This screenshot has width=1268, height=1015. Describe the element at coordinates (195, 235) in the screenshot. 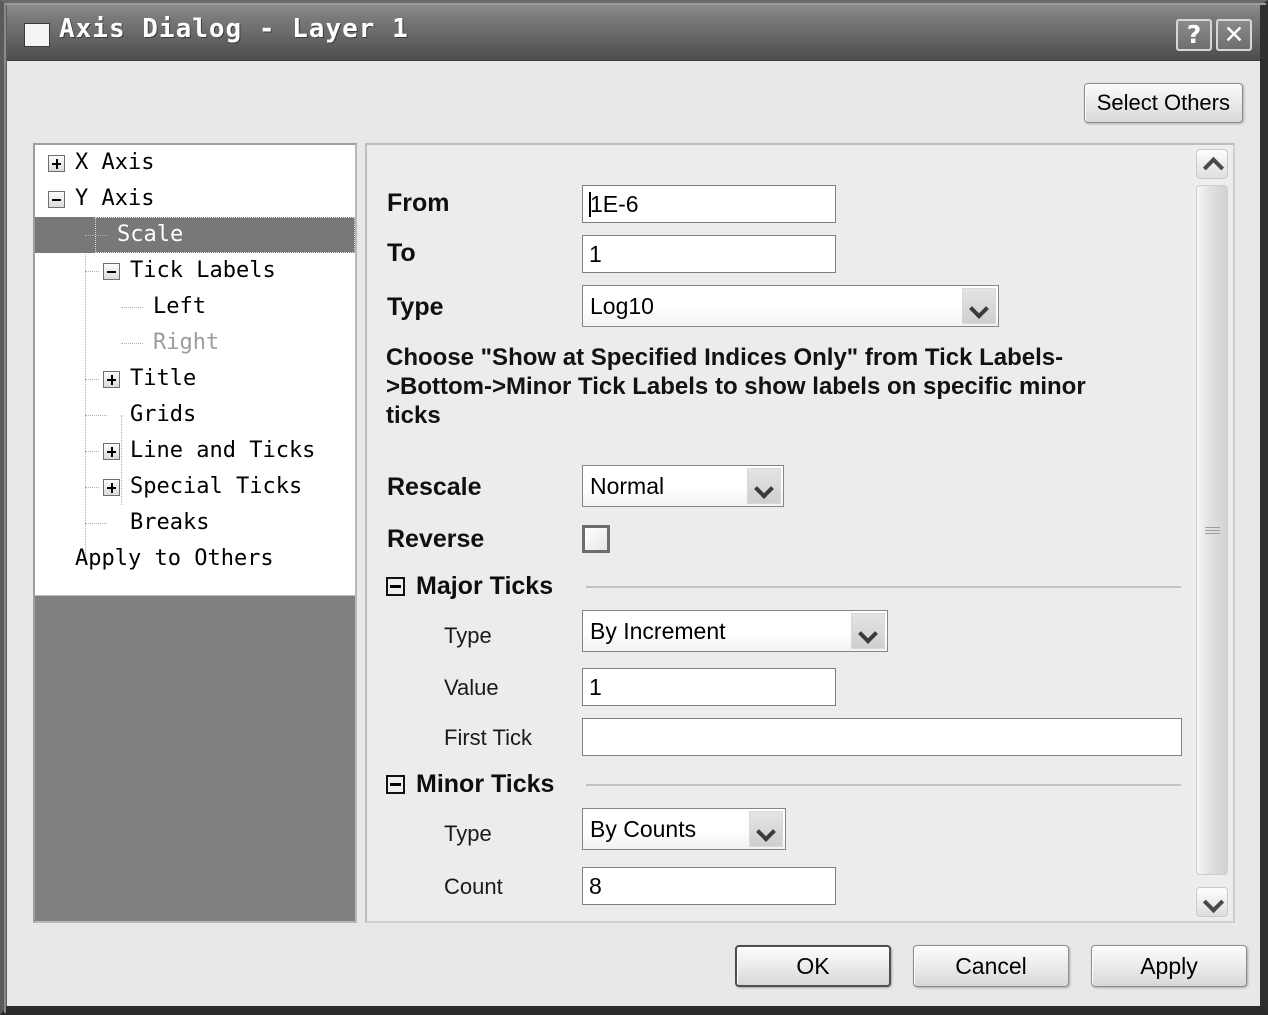

I see `tree-item-scale: Scale` at that location.